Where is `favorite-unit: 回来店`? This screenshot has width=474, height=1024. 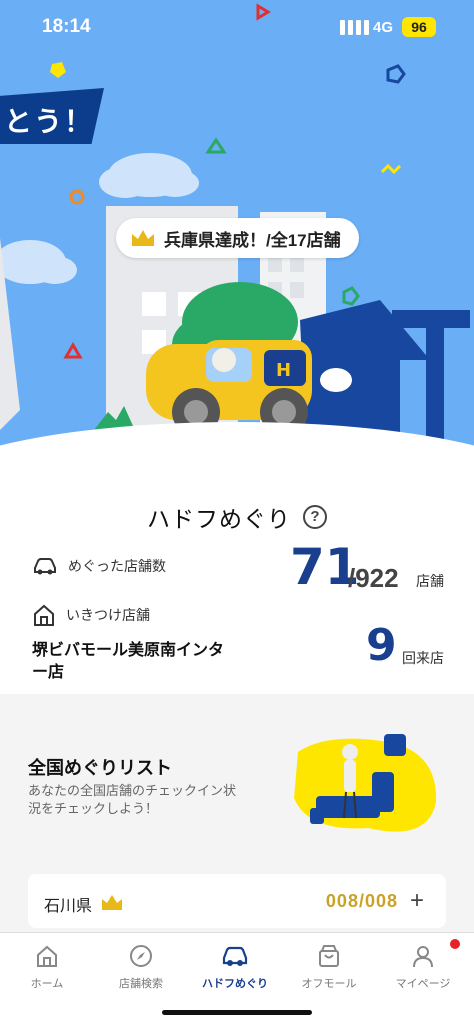
favorite-unit: 回来店 is located at coordinates (423, 658).